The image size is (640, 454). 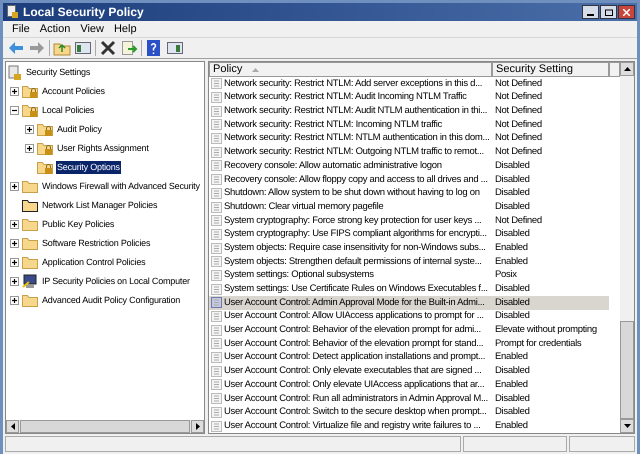 What do you see at coordinates (304, 207) in the screenshot?
I see `policy-name: Shutdown: Clear virtual memory pagefile` at bounding box center [304, 207].